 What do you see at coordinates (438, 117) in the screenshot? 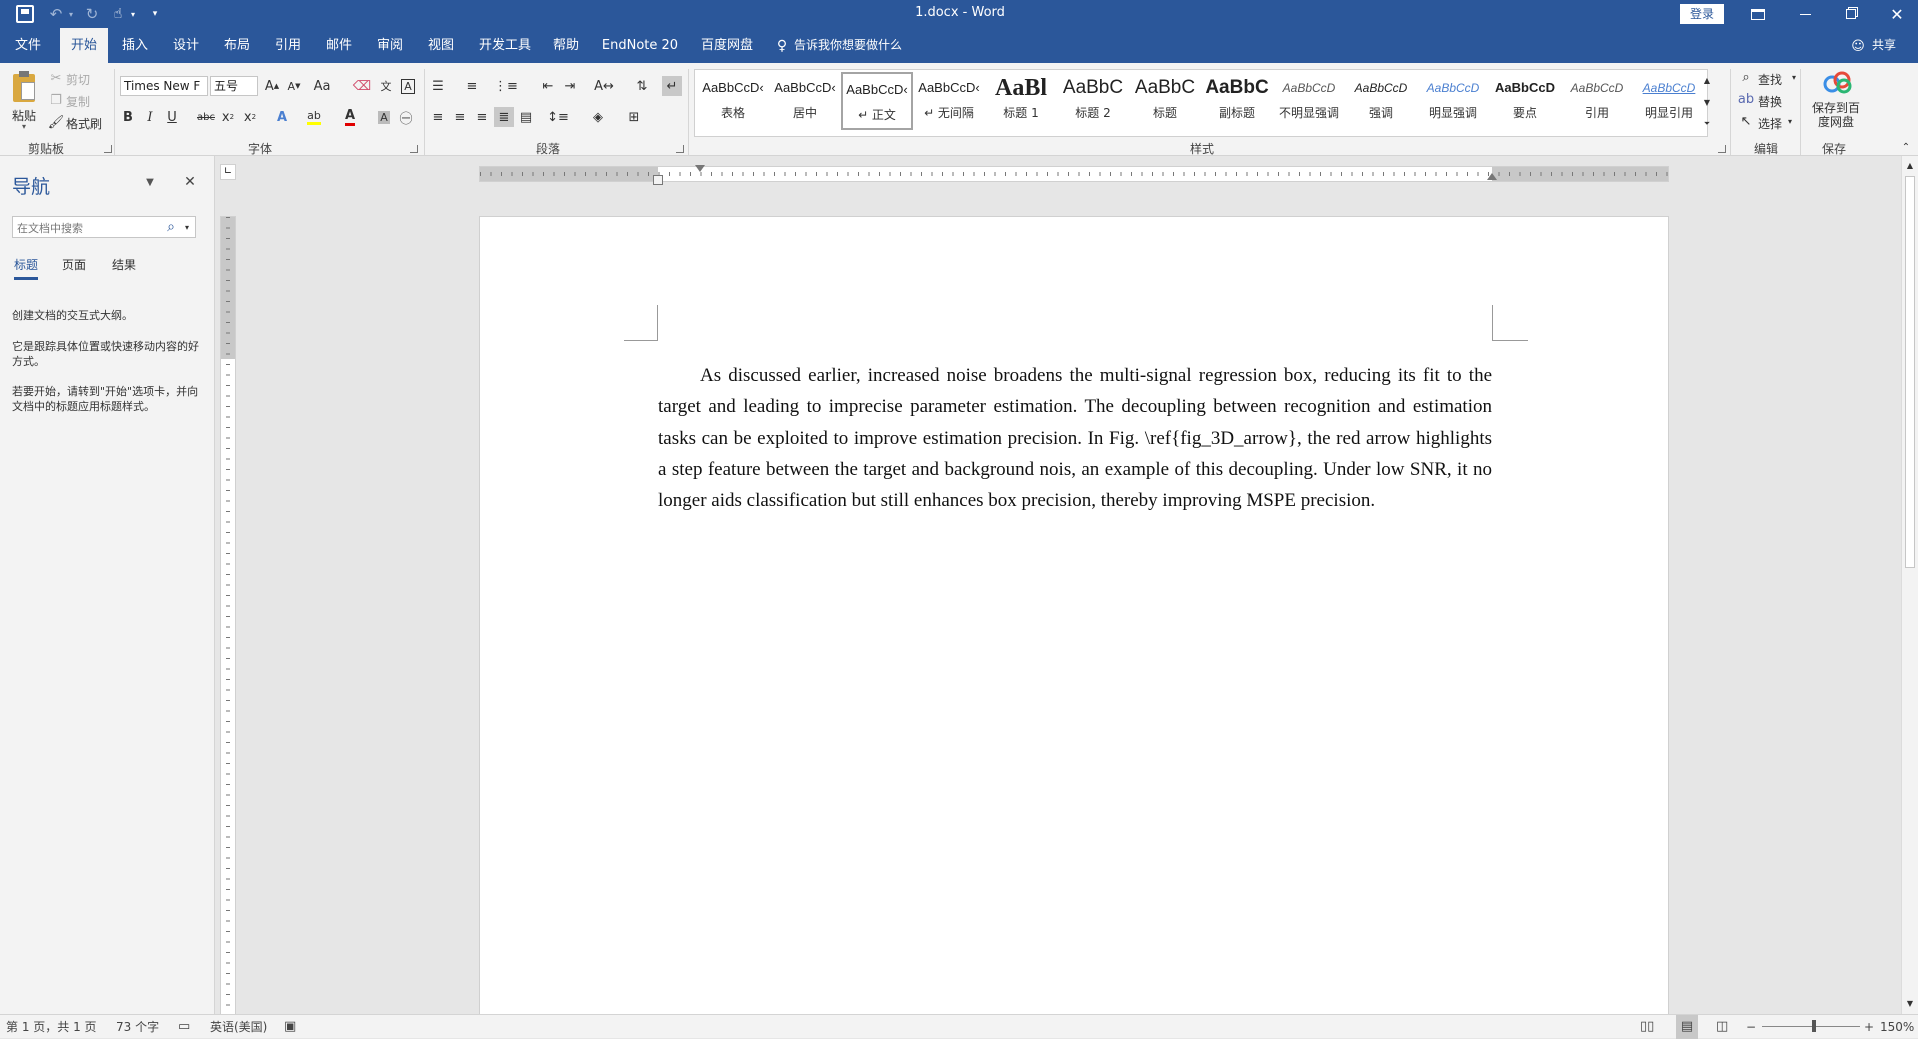
I see `align-left-icon: ≡` at bounding box center [438, 117].